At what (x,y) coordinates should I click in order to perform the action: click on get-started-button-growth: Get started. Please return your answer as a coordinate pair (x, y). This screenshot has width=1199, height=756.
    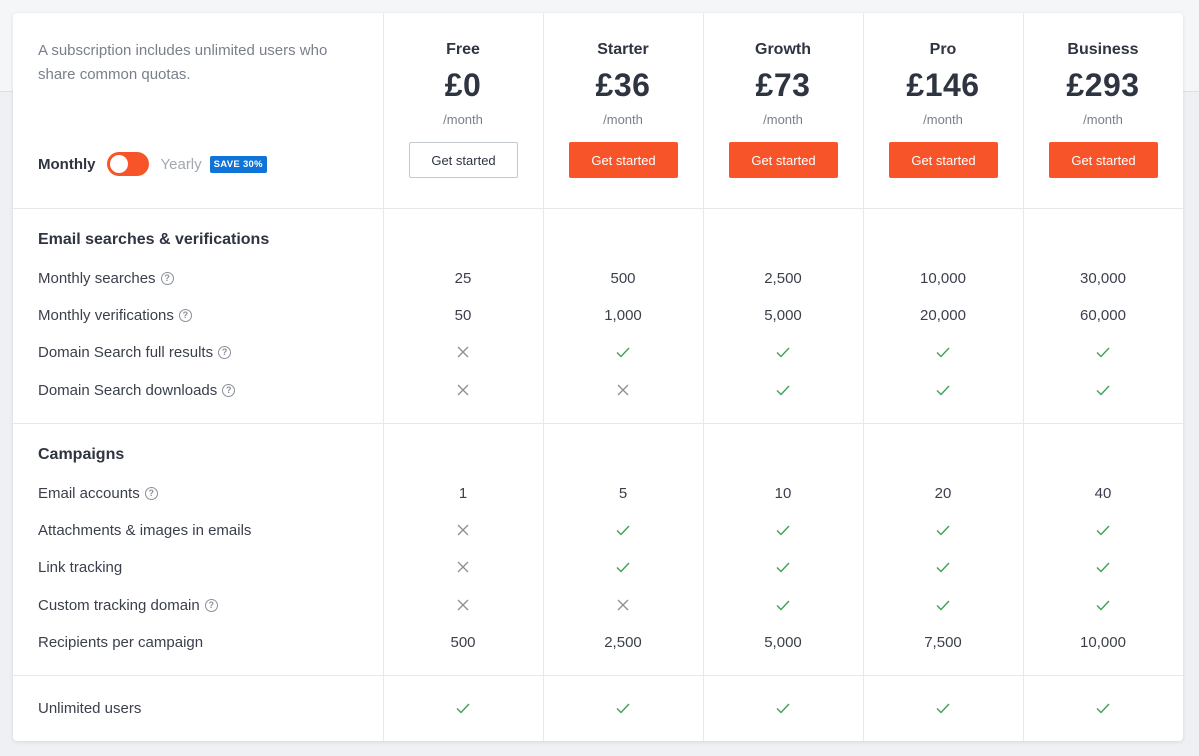
    Looking at the image, I should click on (783, 160).